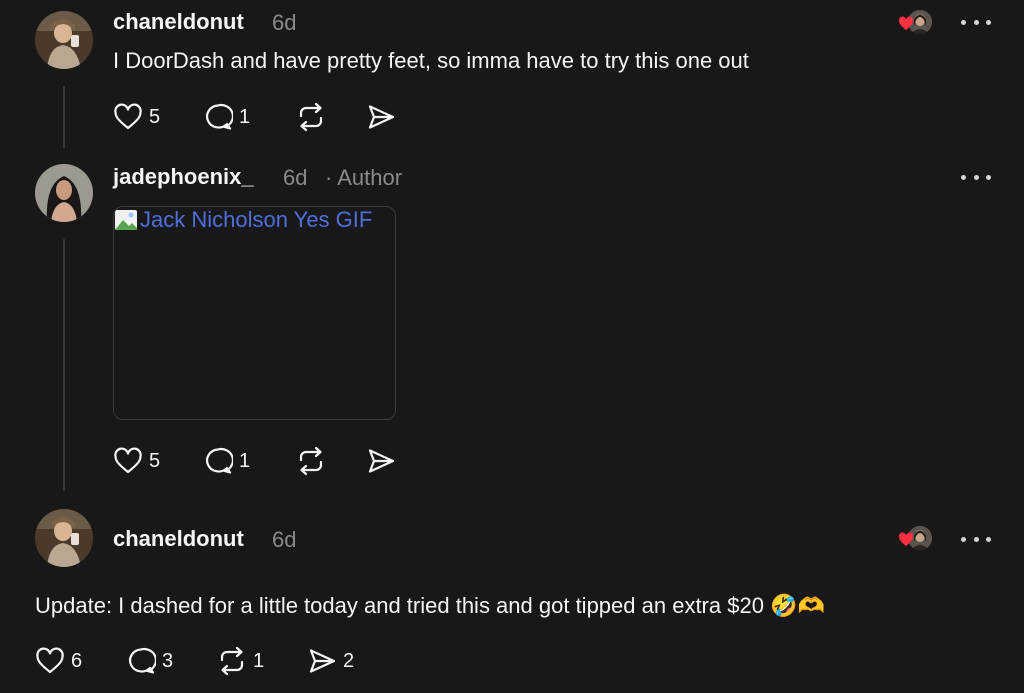  I want to click on gif-alt-text: Jack Nicholson Yes GIF, so click(243, 220).